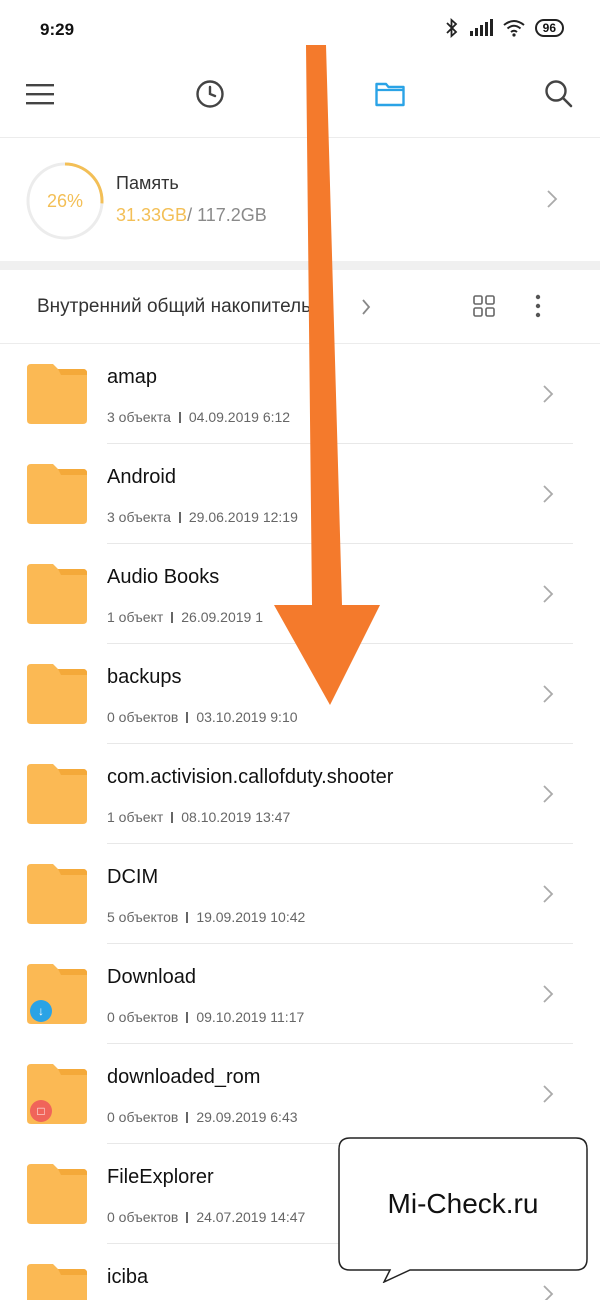 This screenshot has height=1300, width=600. What do you see at coordinates (202, 717) in the screenshot?
I see `folder-meta: 0 объектов 03.10.2019 9:10` at bounding box center [202, 717].